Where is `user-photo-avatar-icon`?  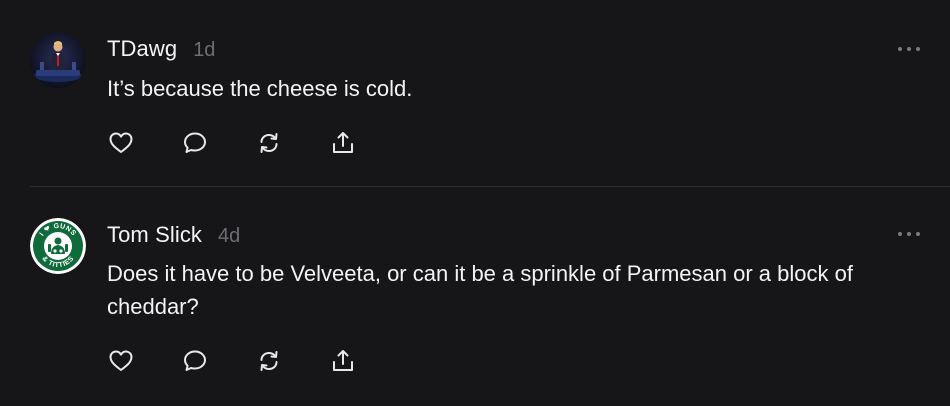 user-photo-avatar-icon is located at coordinates (58, 60).